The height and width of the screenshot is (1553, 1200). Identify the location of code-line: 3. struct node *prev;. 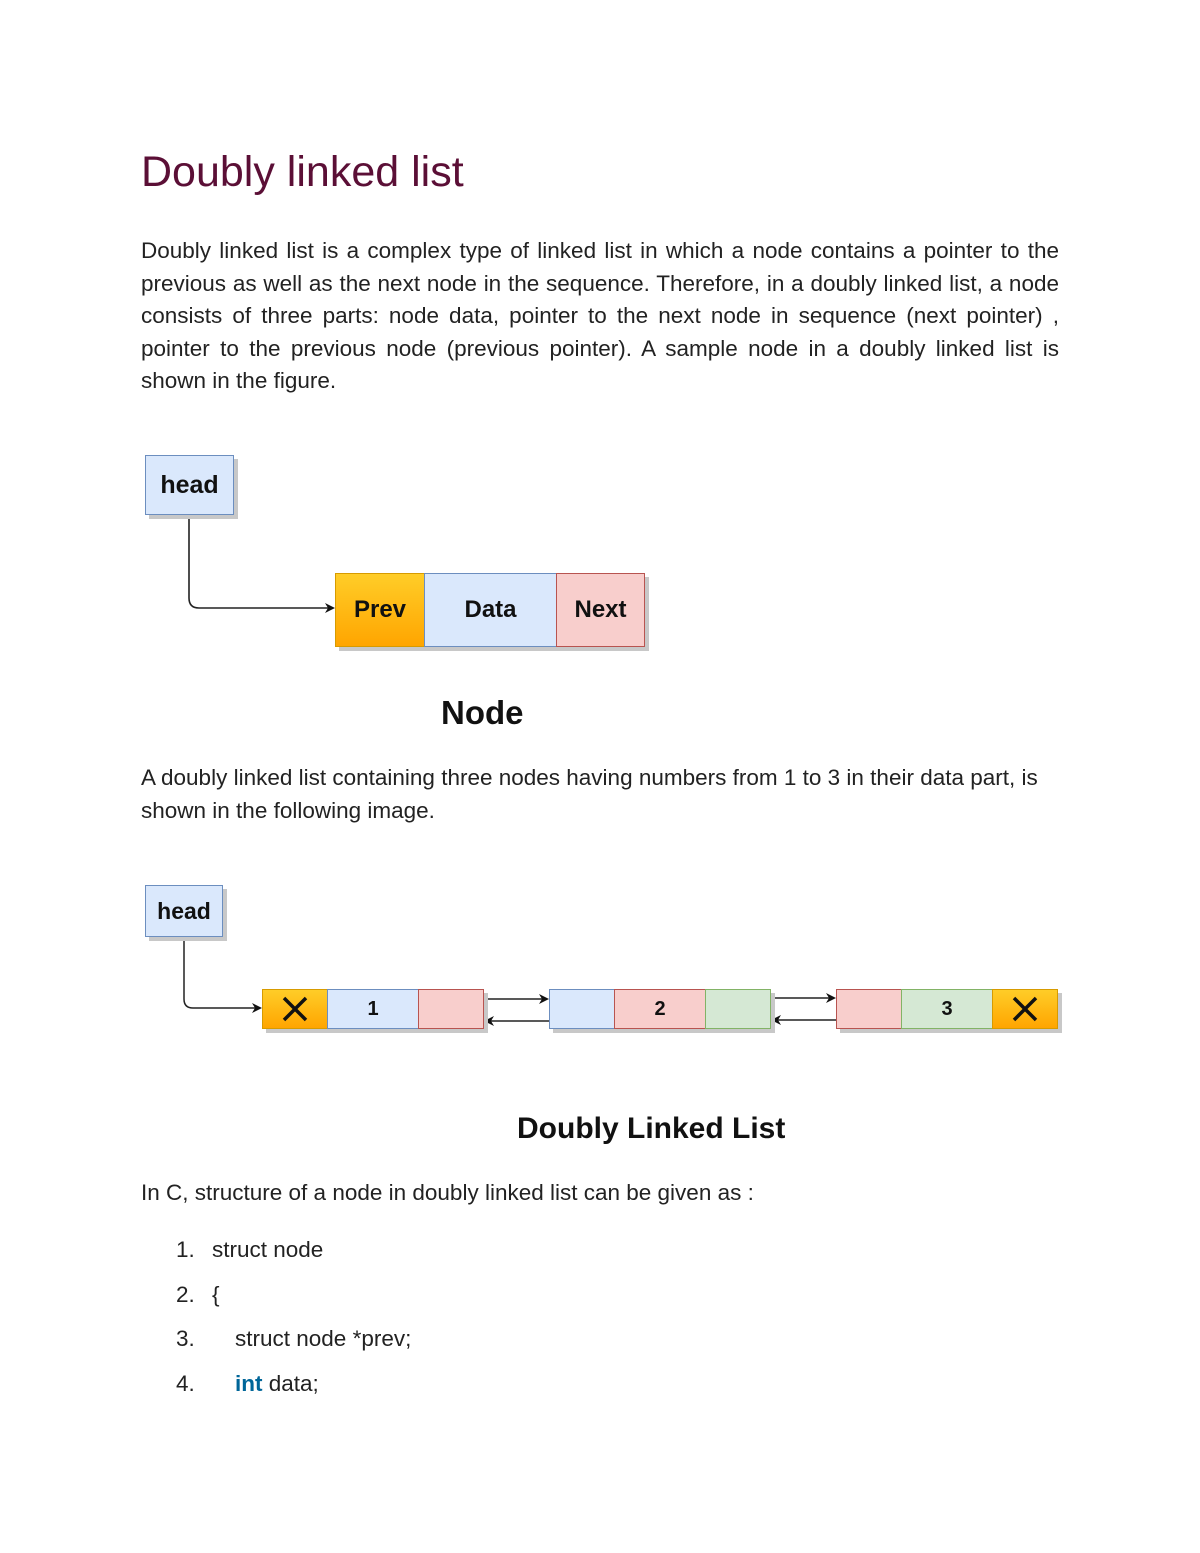
(293, 1343).